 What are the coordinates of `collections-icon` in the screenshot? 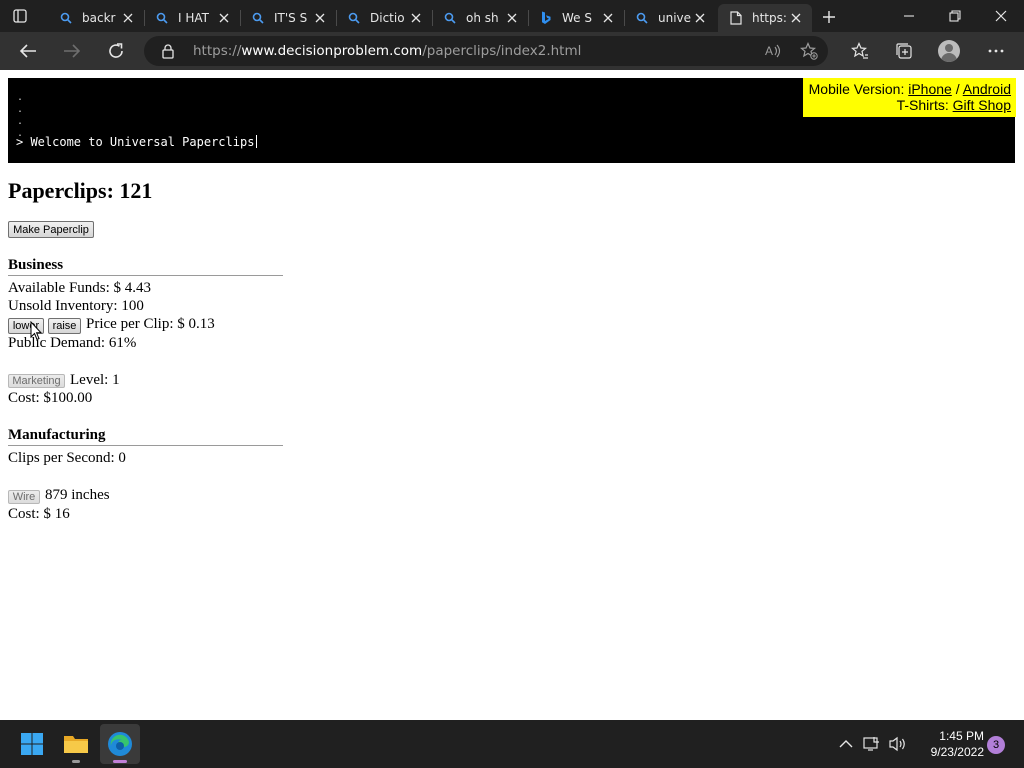 It's located at (904, 51).